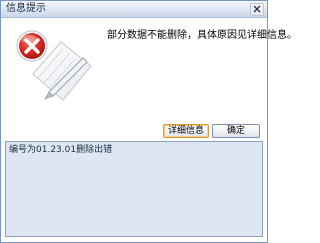 This screenshot has width=320, height=243. I want to click on error-message: 部分数据不能删除，具体原因见详细信息。, so click(202, 35).